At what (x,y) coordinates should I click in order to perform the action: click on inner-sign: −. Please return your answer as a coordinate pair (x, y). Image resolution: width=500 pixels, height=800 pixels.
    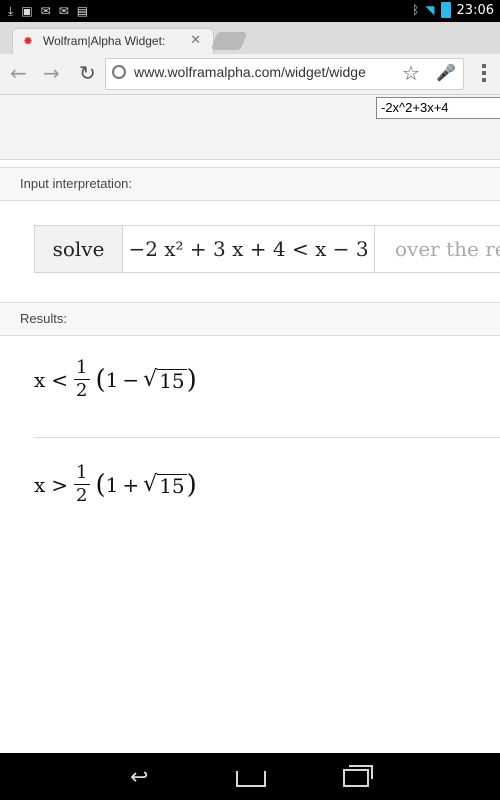
    Looking at the image, I should click on (131, 379).